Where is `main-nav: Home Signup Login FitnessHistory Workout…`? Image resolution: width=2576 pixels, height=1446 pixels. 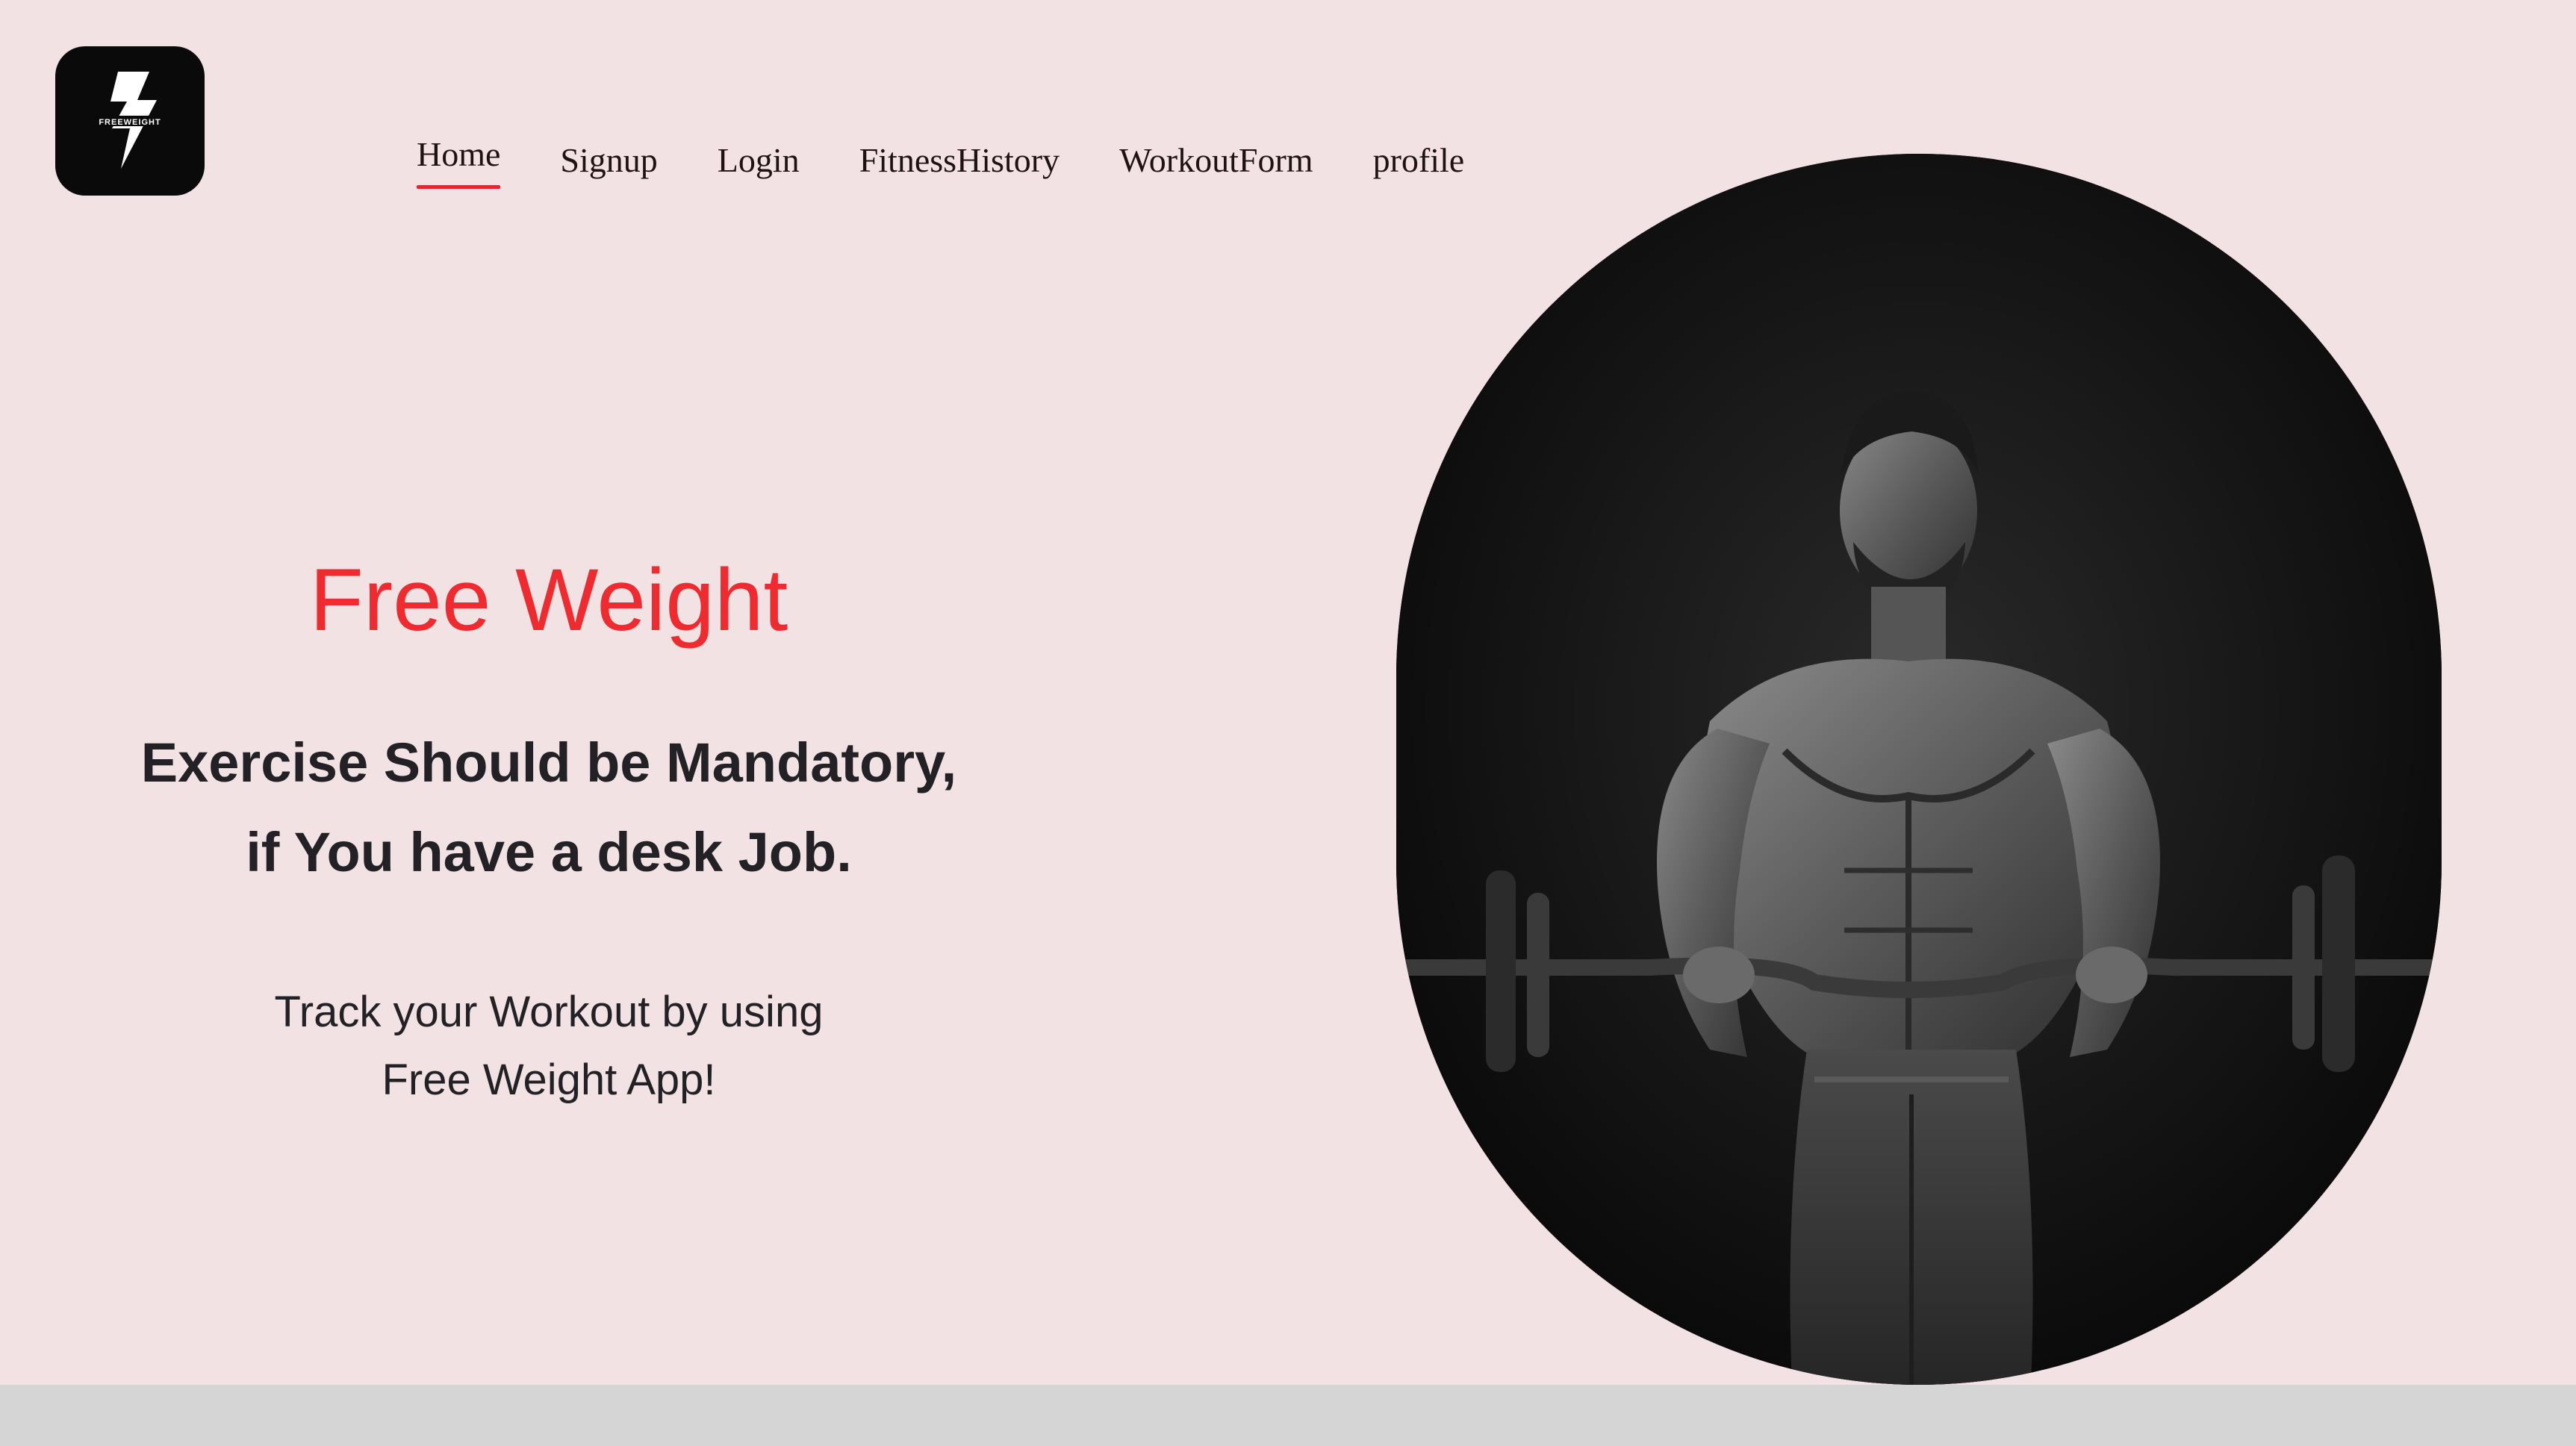
main-nav: Home Signup Login FitnessHistory Workout… is located at coordinates (940, 162).